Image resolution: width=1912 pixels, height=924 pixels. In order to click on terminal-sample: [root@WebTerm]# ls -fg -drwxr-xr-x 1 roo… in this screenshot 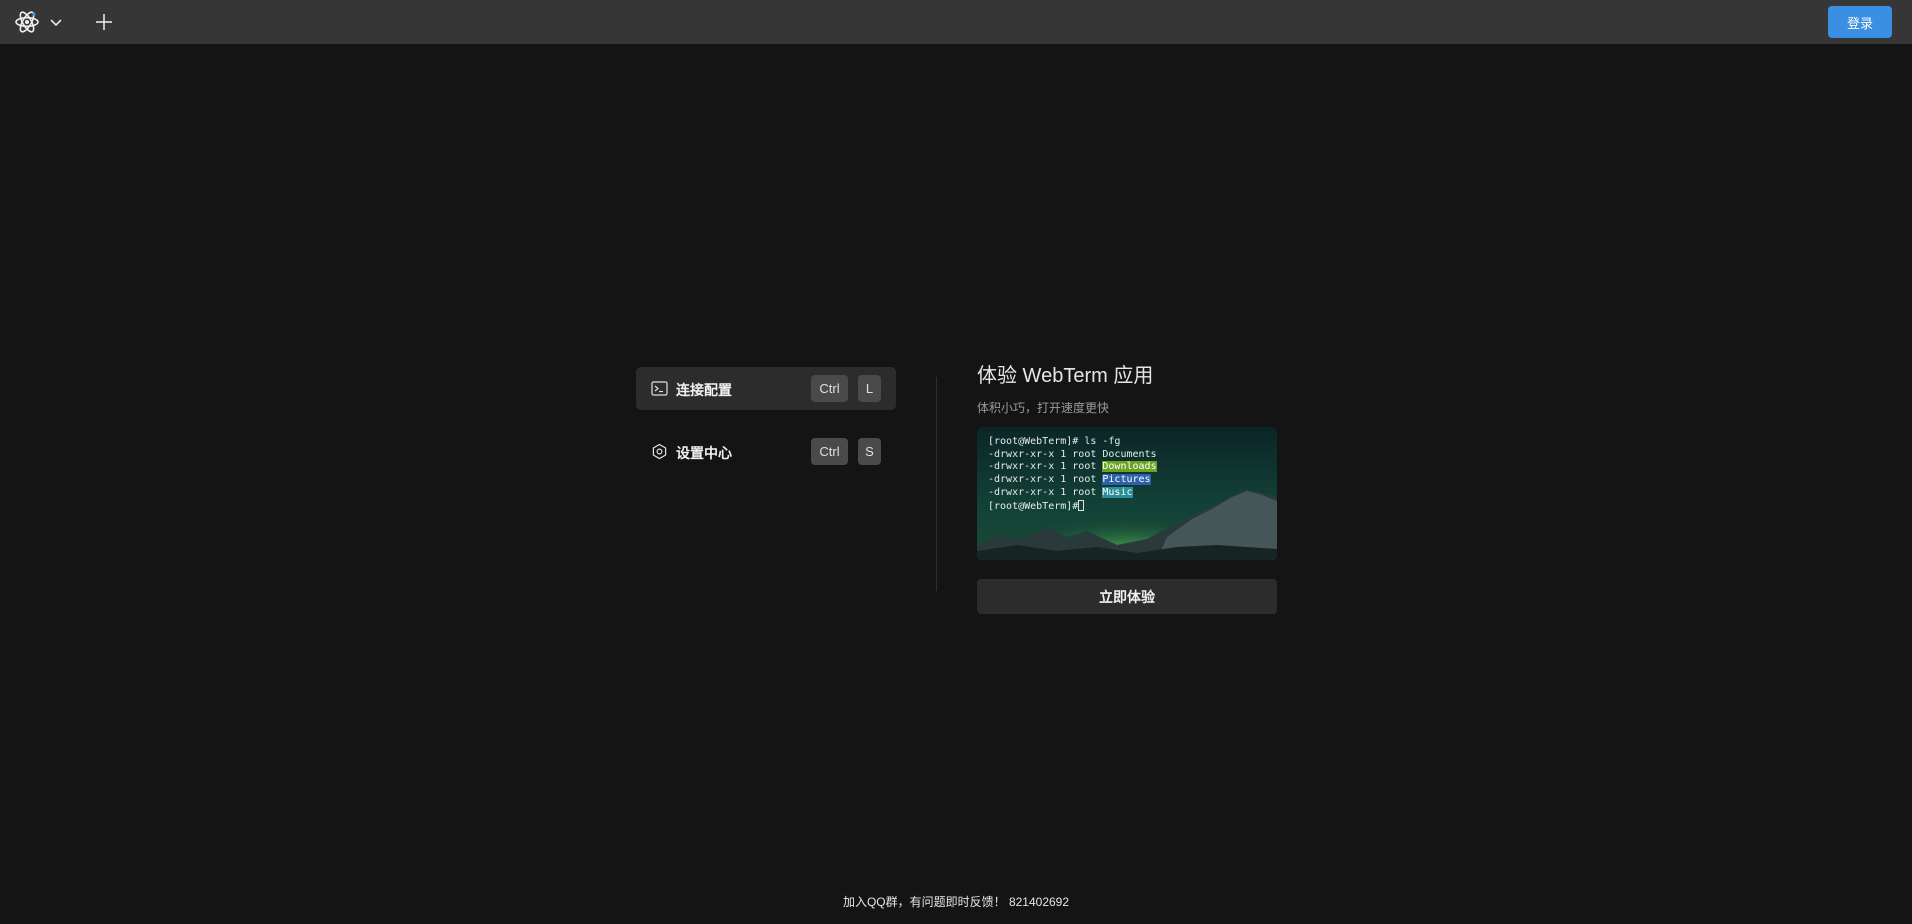, I will do `click(1072, 474)`.